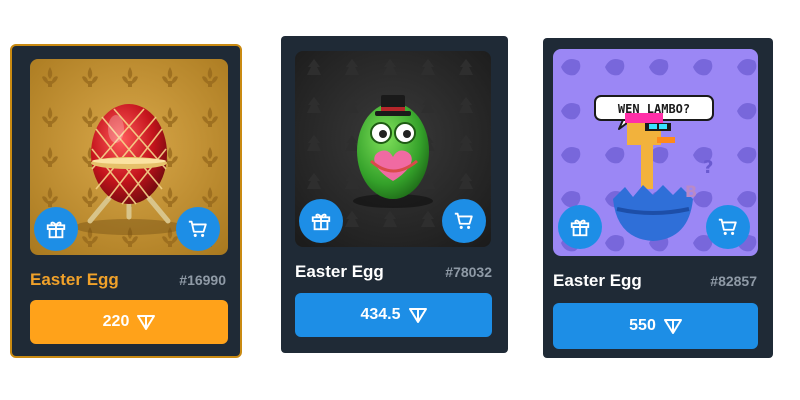 The width and height of the screenshot is (800, 400). I want to click on buy-price-button: 550, so click(655, 326).